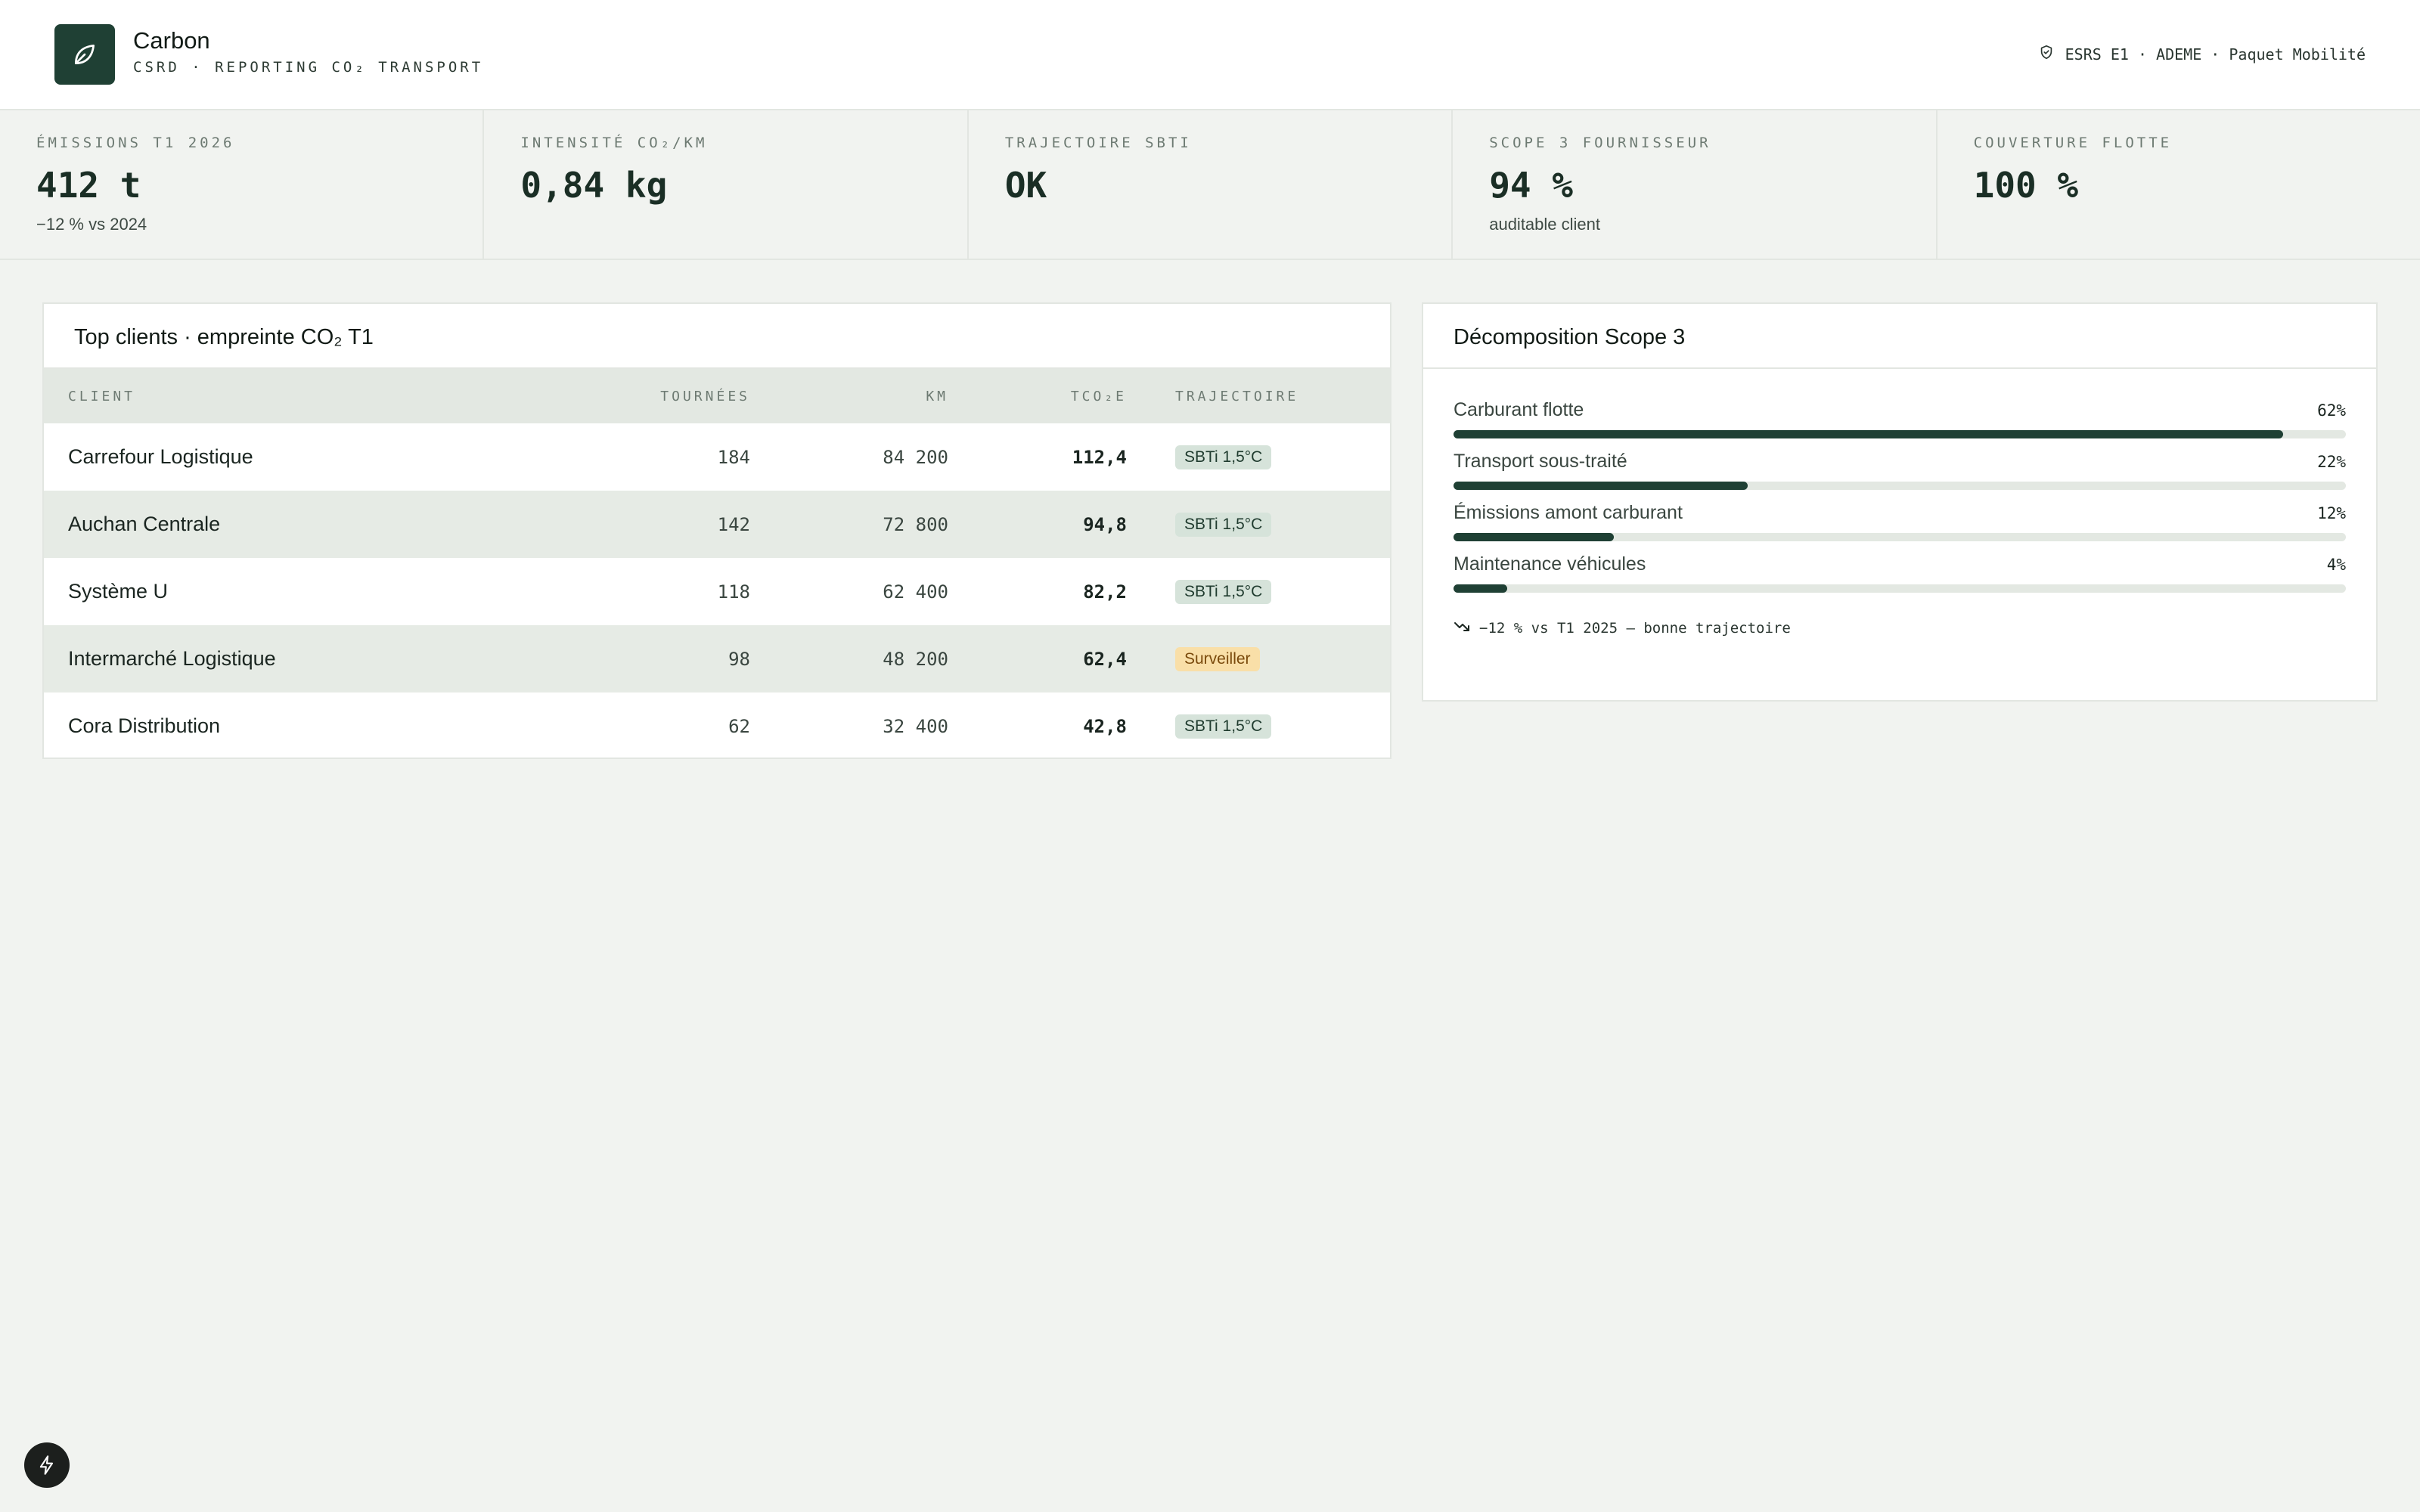 The image size is (2420, 1512). Describe the element at coordinates (2178, 185) in the screenshot. I see `kpi-fleet-coverage: COUVERTURE FLOTTE 100 %` at that location.